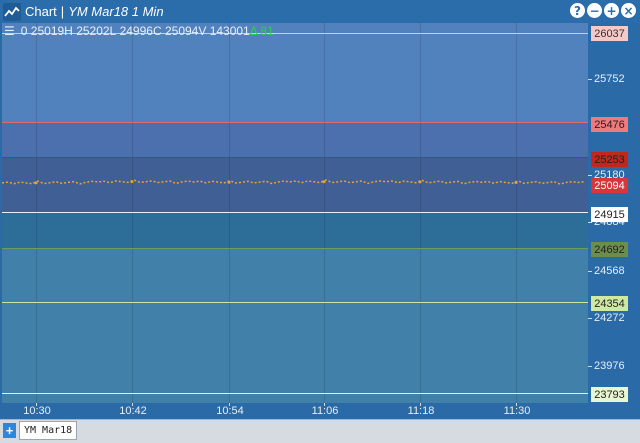 The width and height of the screenshot is (640, 443). What do you see at coordinates (611, 10) in the screenshot?
I see `maximize-button: +` at bounding box center [611, 10].